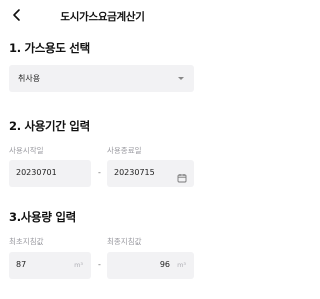 Image resolution: width=320 pixels, height=299 pixels. Describe the element at coordinates (181, 265) in the screenshot. I see `last-reading-unit: m³` at that location.